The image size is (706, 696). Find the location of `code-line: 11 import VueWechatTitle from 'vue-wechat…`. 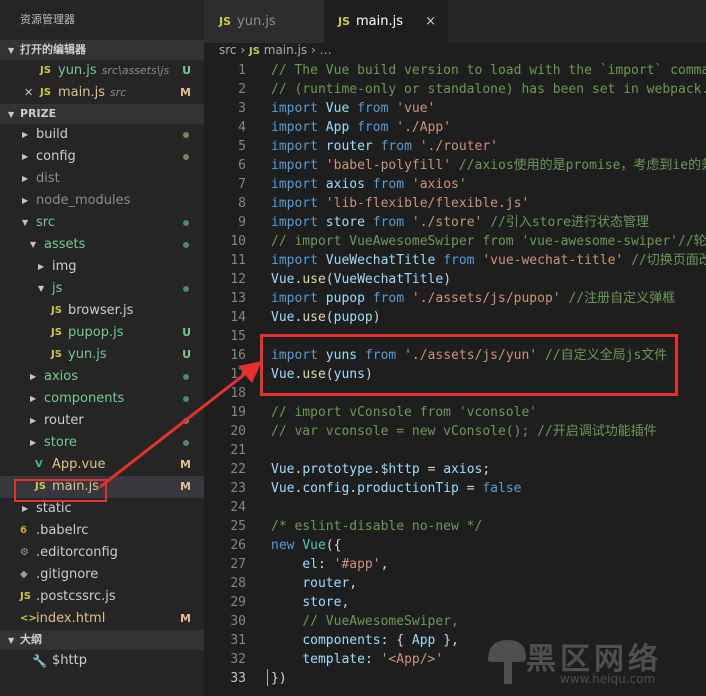

code-line: 11 import VueWechatTitle from 'vue-wechat… is located at coordinates (455, 260).